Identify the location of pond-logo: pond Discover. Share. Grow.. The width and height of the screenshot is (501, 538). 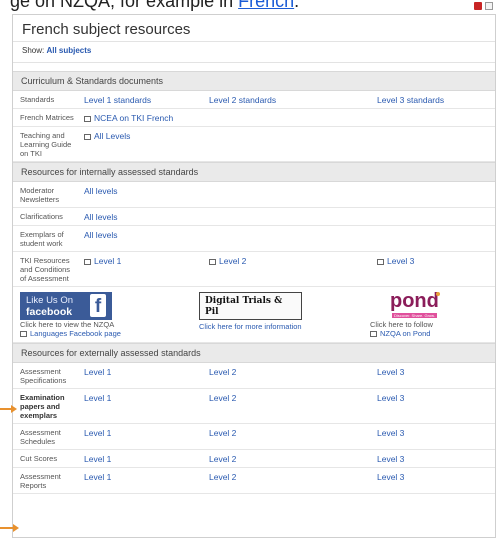
(406, 305).